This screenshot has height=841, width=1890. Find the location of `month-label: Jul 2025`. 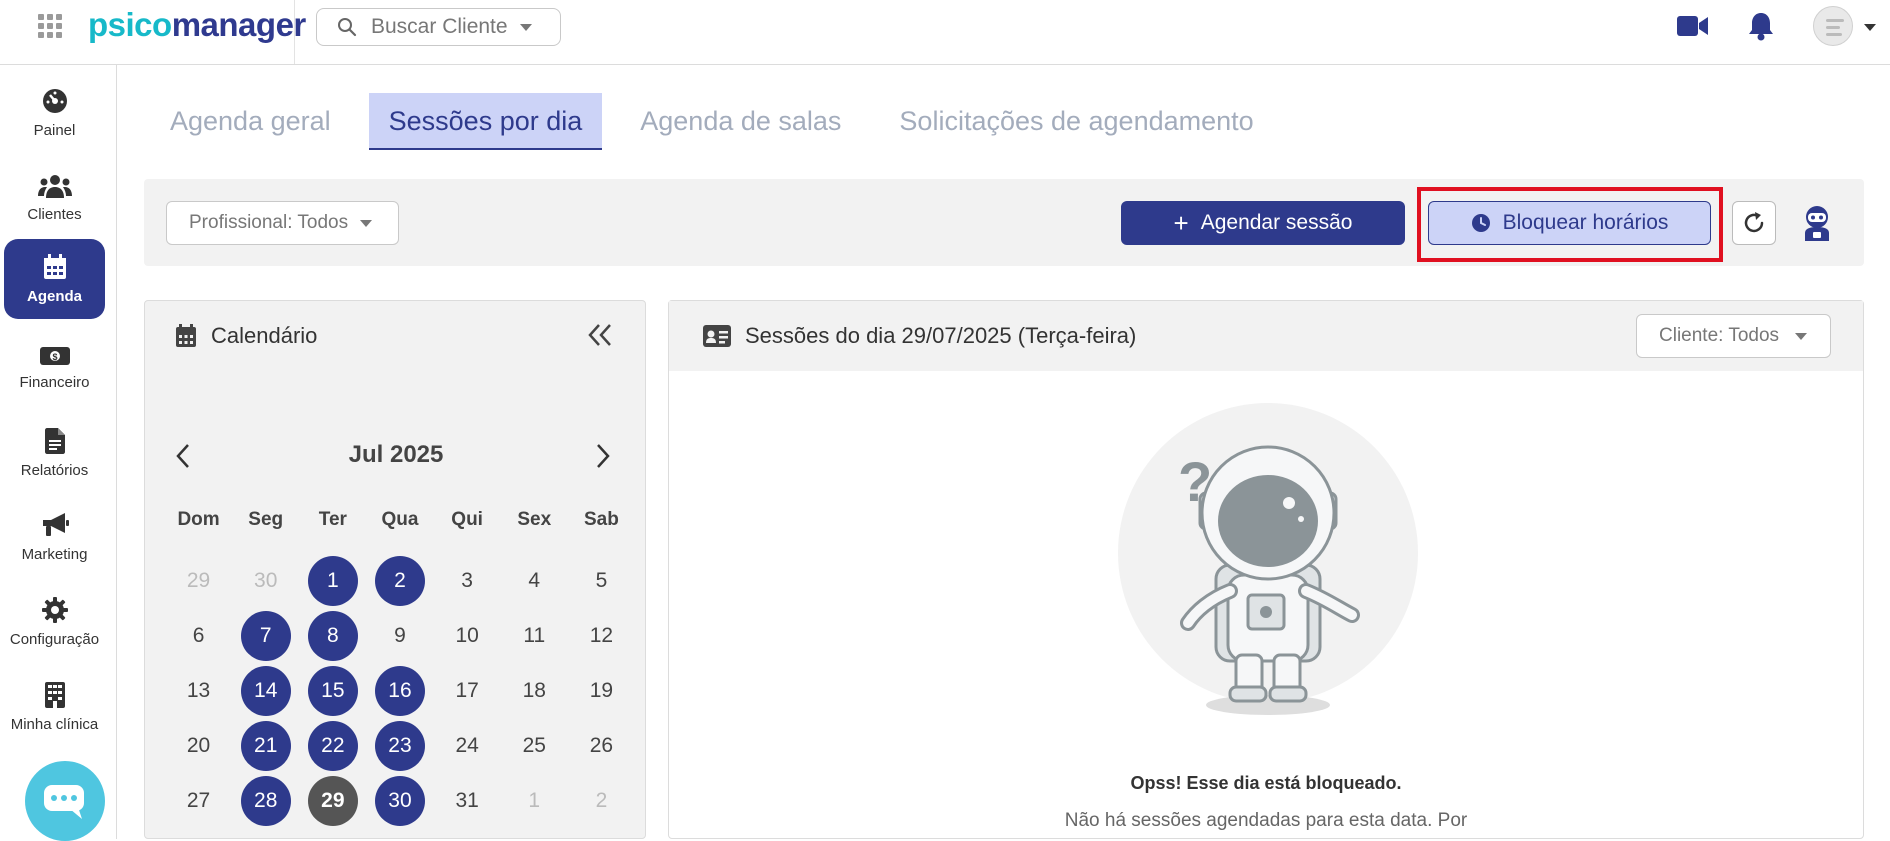

month-label: Jul 2025 is located at coordinates (396, 454).